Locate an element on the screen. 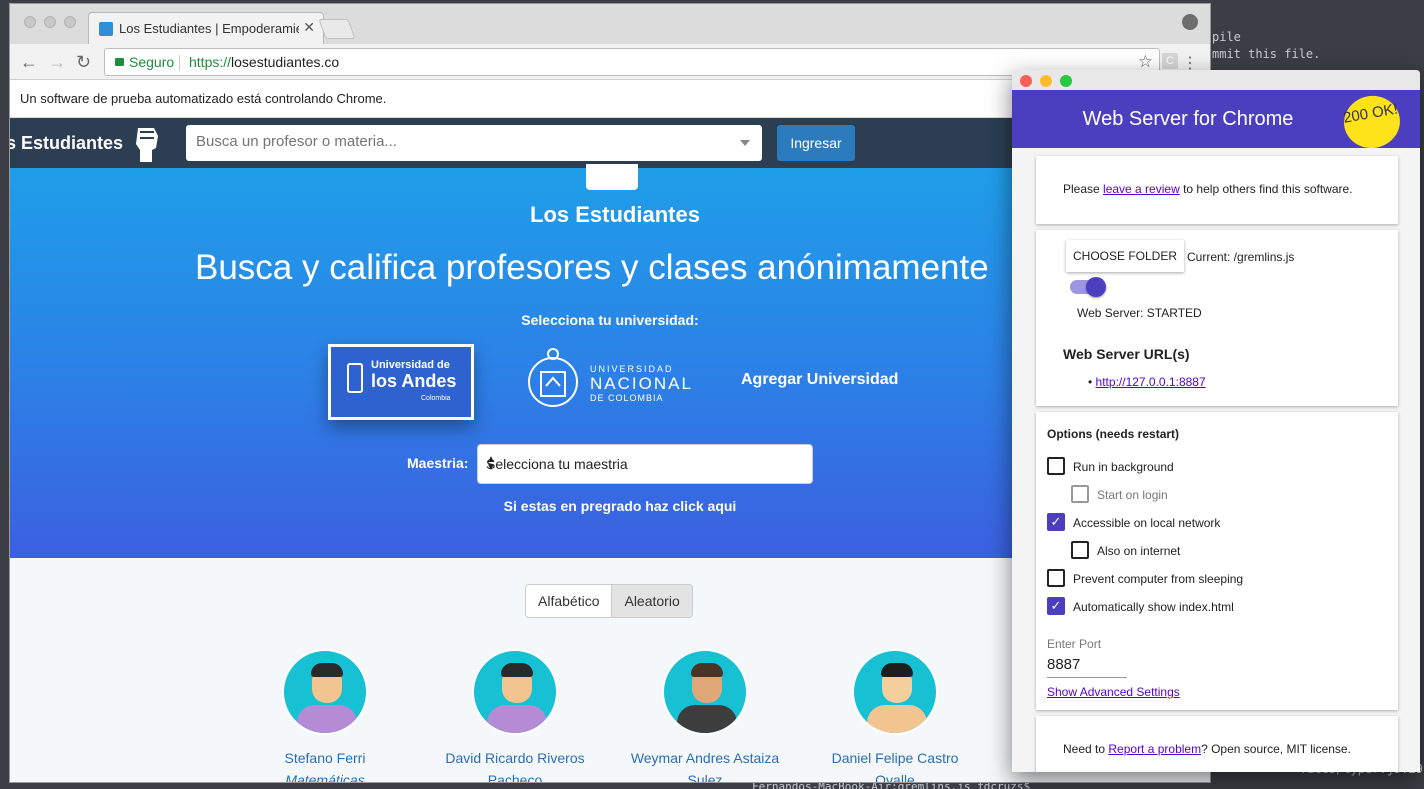 The image size is (1424, 789). tab-title: Los Estudiantes | Empoderamiento is located at coordinates (209, 28).